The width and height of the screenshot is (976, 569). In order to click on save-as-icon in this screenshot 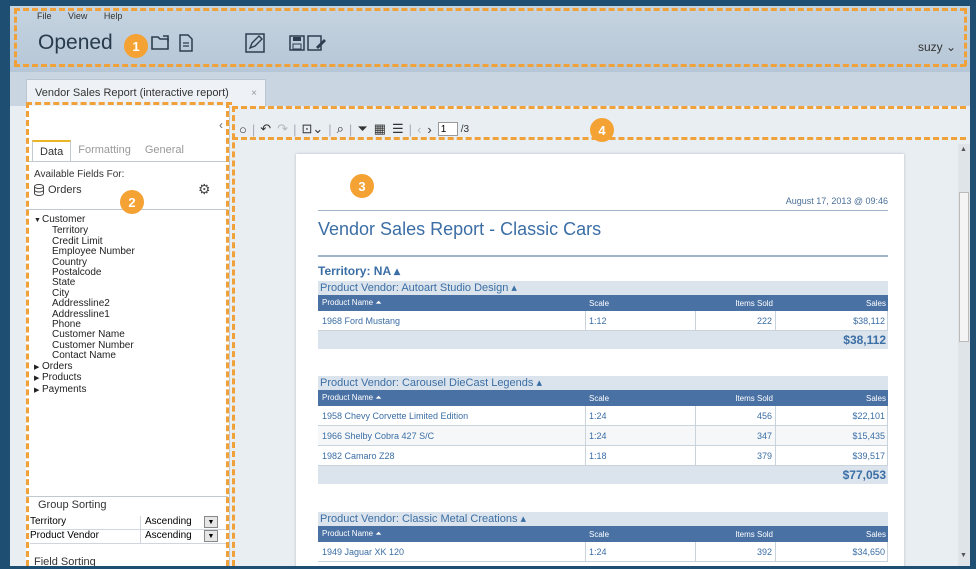, I will do `click(317, 43)`.